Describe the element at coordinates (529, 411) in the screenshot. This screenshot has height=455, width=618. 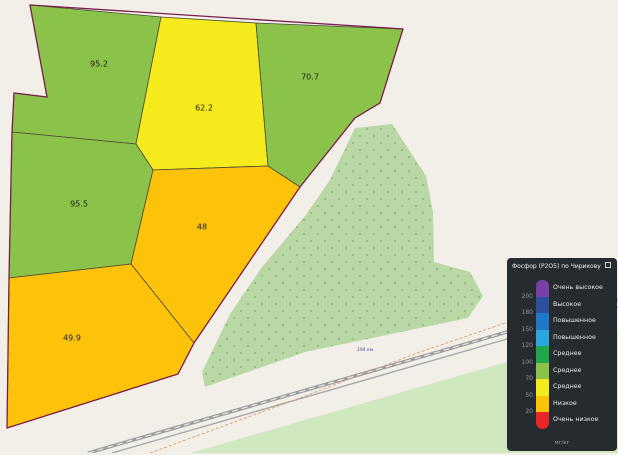
I see `legend-tick-label: 20` at that location.